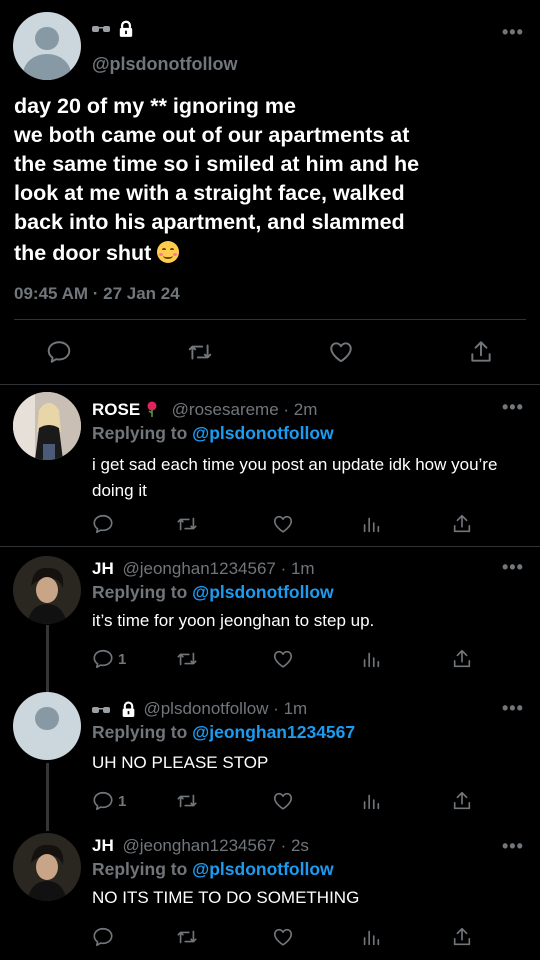 The image size is (540, 960). I want to click on reply-text: UH NO PLEASE STOP, so click(180, 762).